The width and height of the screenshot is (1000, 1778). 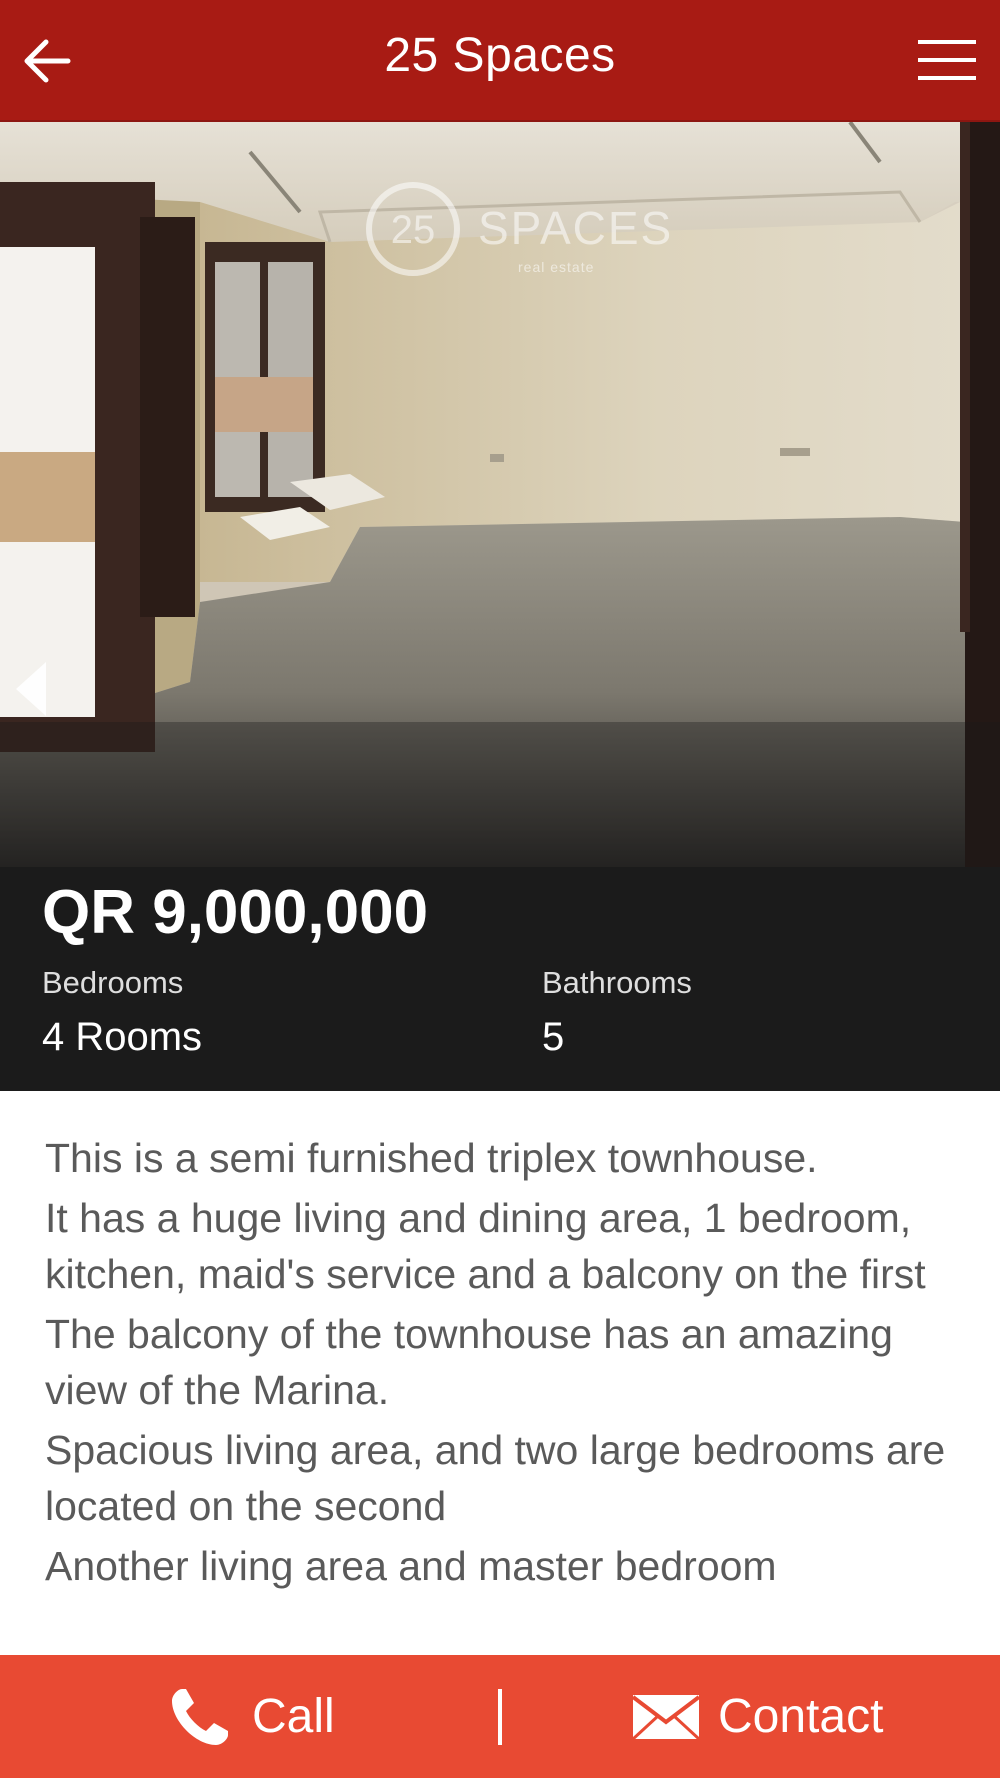 I want to click on previous-photo-button, so click(x=32, y=689).